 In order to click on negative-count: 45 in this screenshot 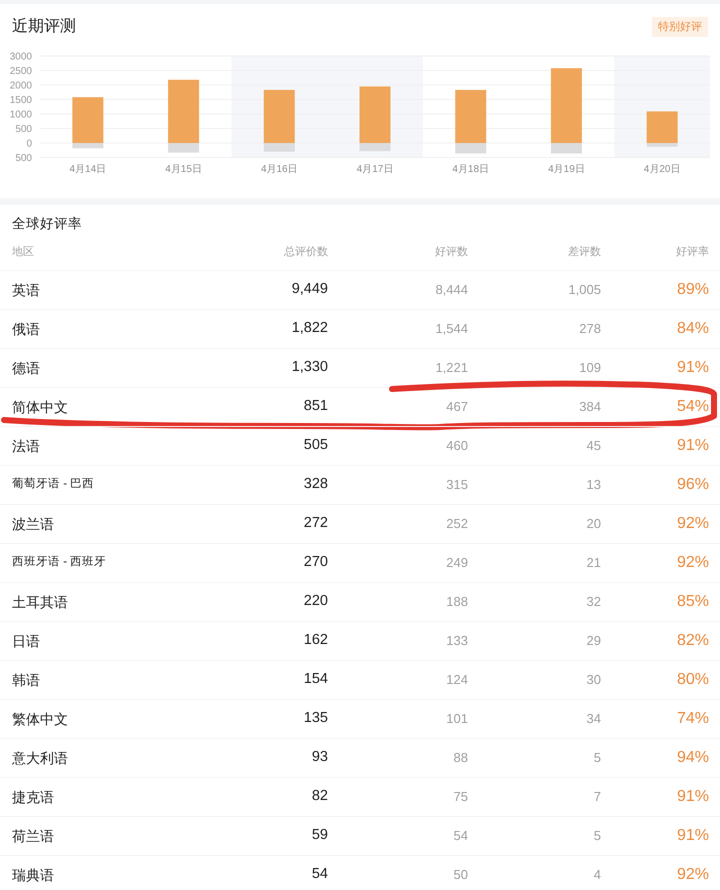, I will do `click(593, 446)`.